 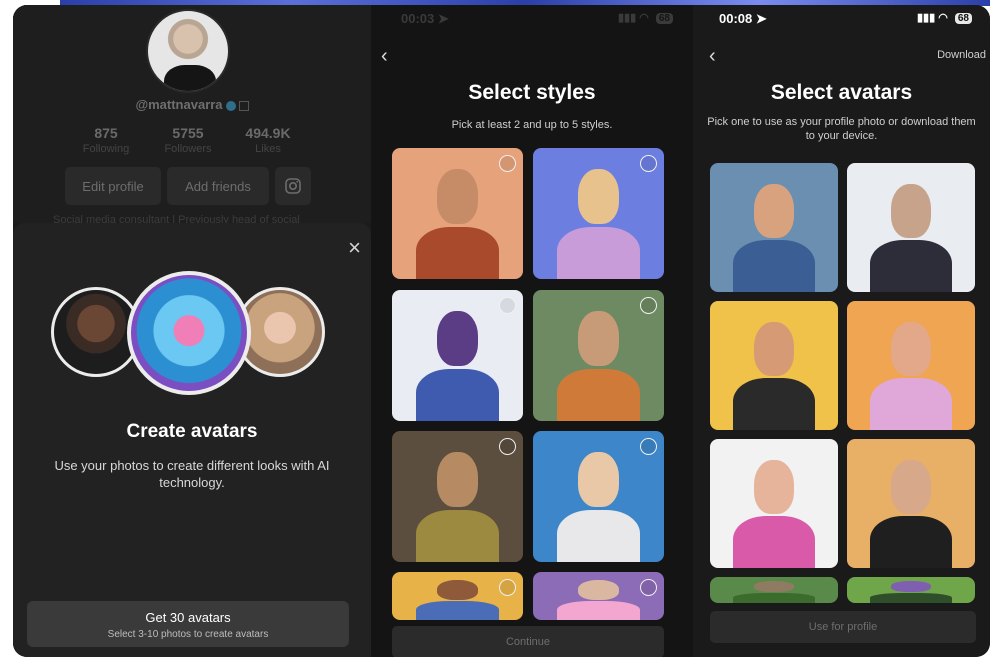 I want to click on continue-button: Continue, so click(x=528, y=641).